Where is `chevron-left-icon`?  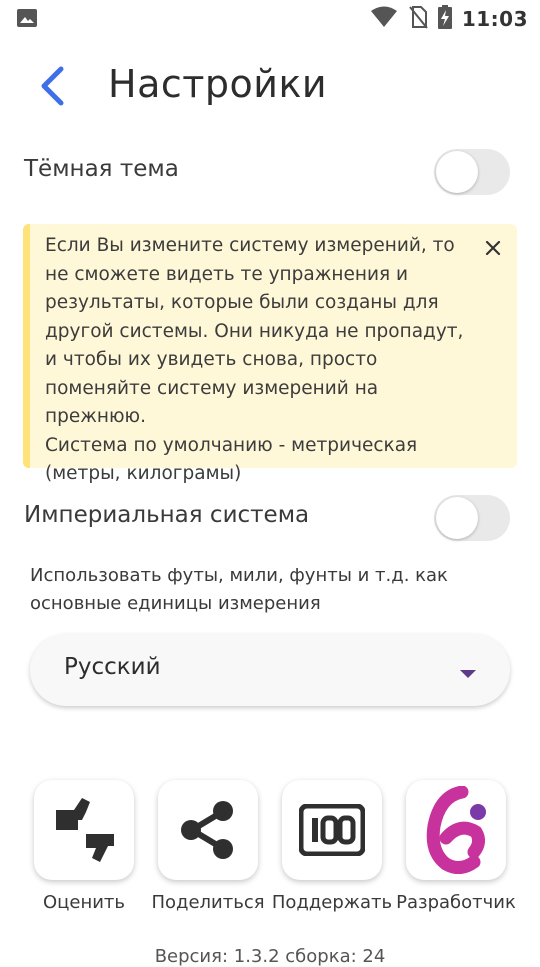 chevron-left-icon is located at coordinates (52, 86).